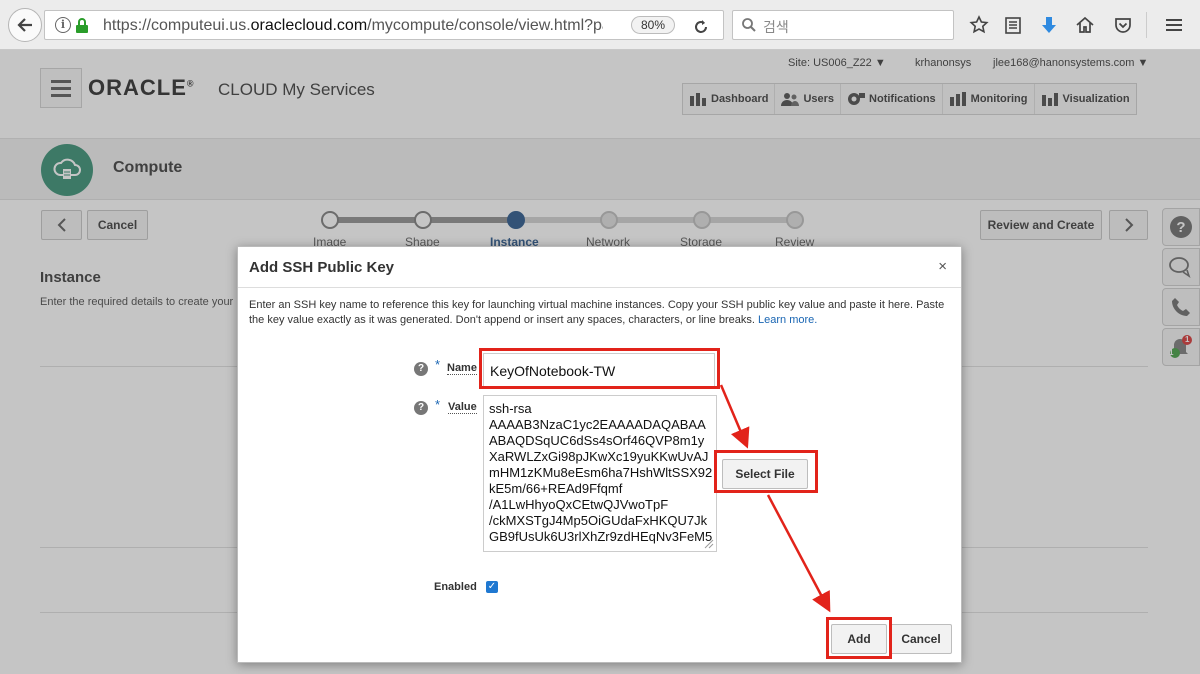 This screenshot has width=1200, height=674. What do you see at coordinates (510, 408) in the screenshot?
I see `key-line: ssh-rsa` at bounding box center [510, 408].